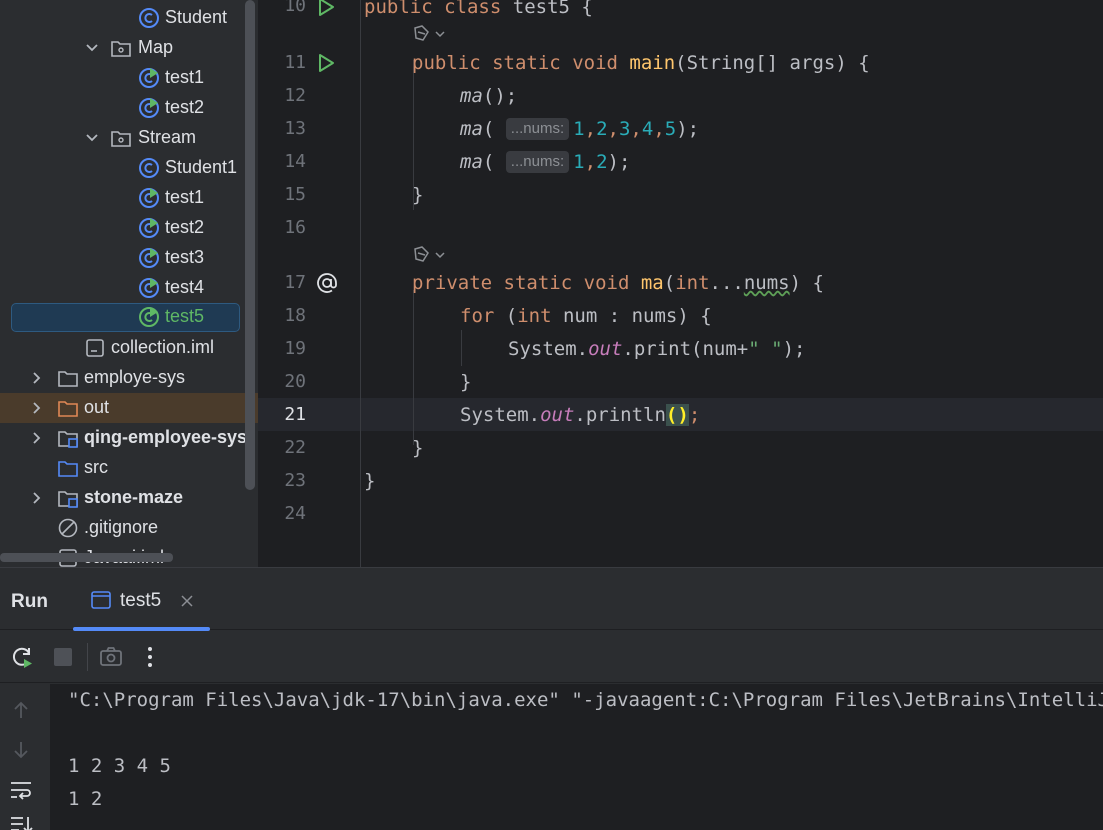 The height and width of the screenshot is (830, 1103). Describe the element at coordinates (548, 349) in the screenshot. I see `code-text: System.` at that location.